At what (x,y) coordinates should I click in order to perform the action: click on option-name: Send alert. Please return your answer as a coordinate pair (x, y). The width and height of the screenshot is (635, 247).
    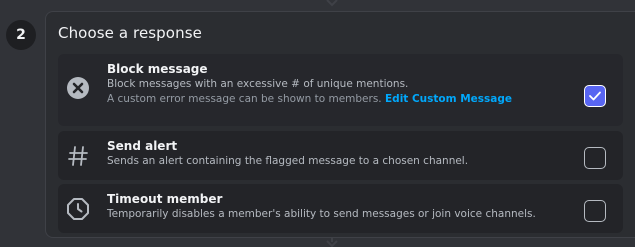
    Looking at the image, I should click on (142, 146).